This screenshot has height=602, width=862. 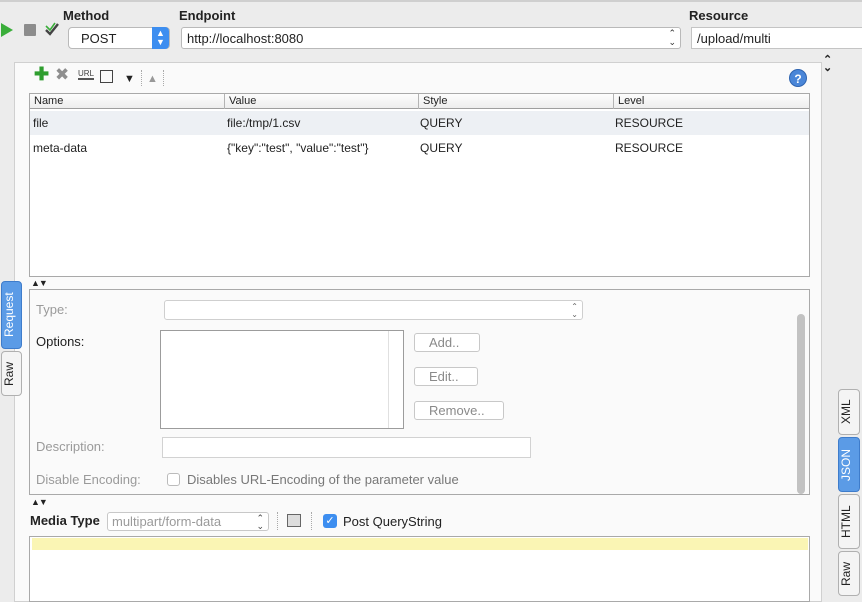 What do you see at coordinates (849, 521) in the screenshot?
I see `tab-html: HTML` at bounding box center [849, 521].